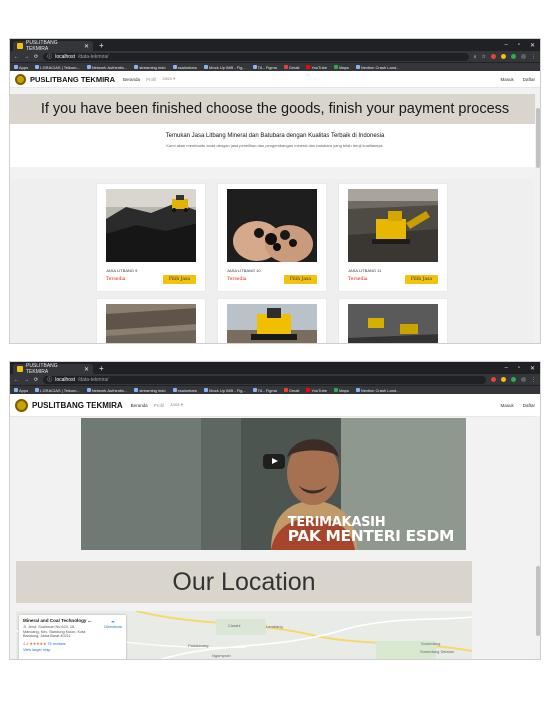  I want to click on map-place-label: Sumedang Selatan, so click(437, 651).